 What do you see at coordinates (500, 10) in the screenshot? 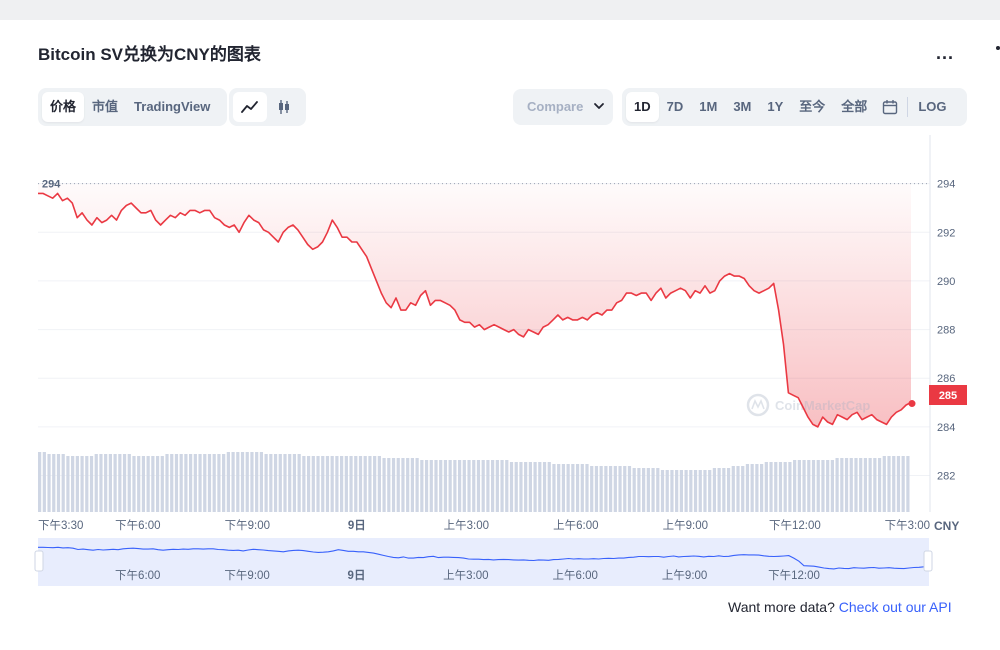
I see `top-strip` at bounding box center [500, 10].